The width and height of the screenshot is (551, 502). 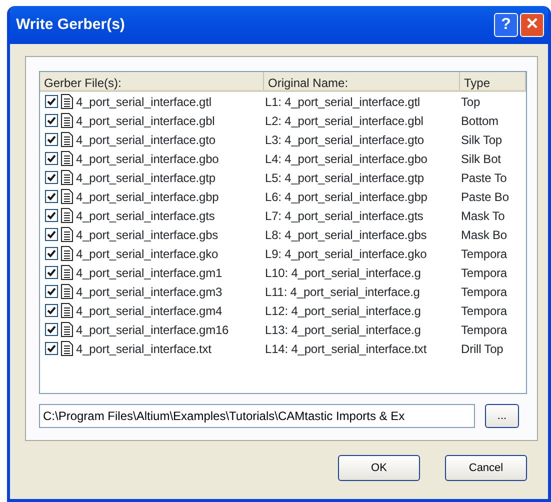 What do you see at coordinates (481, 159) in the screenshot?
I see `layer-type: Silk Bot` at bounding box center [481, 159].